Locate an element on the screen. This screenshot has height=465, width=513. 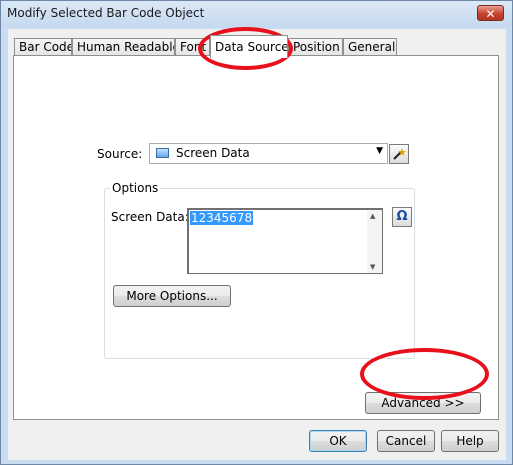
tab-general: General is located at coordinates (370, 47).